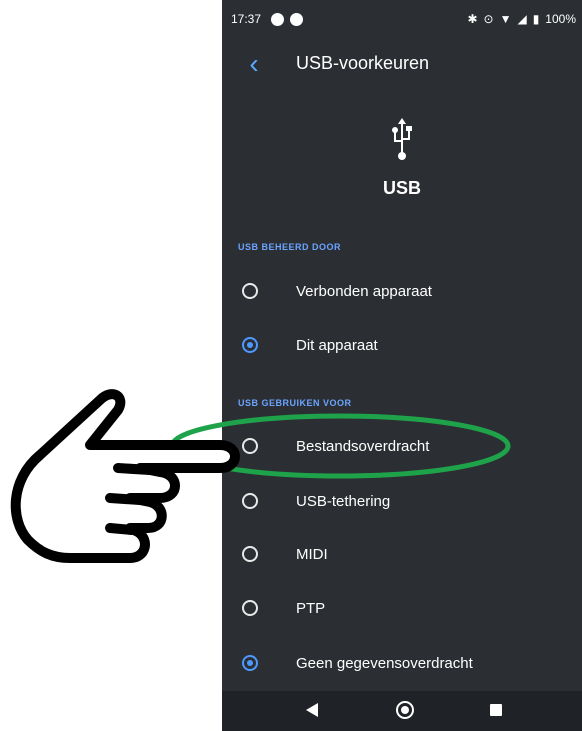 This screenshot has height=731, width=582. Describe the element at coordinates (125, 476) in the screenshot. I see `pointing-hand-icon` at that location.